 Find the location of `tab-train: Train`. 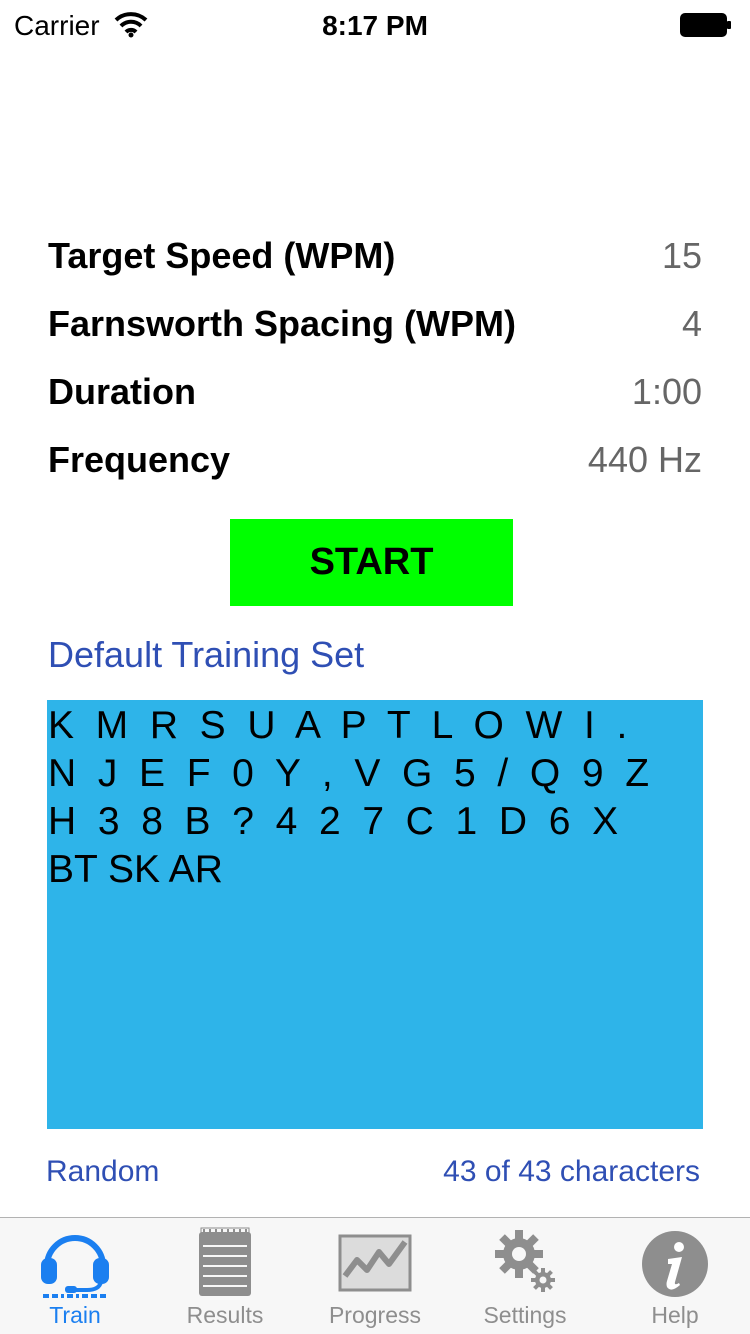

tab-train: Train is located at coordinates (75, 1276).